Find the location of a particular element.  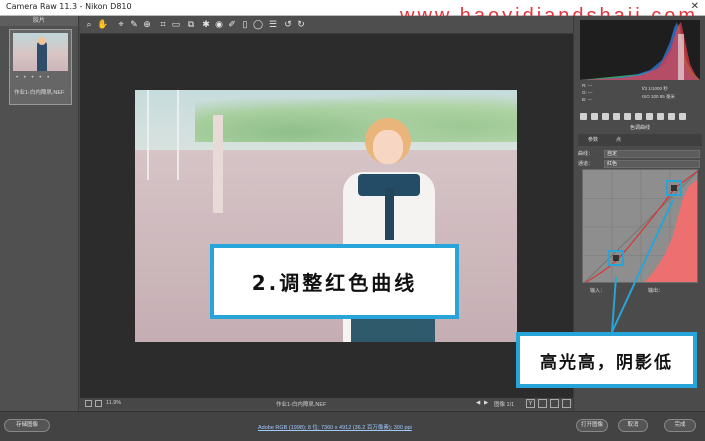

panel-title: 色调曲线 is located at coordinates (639, 128).